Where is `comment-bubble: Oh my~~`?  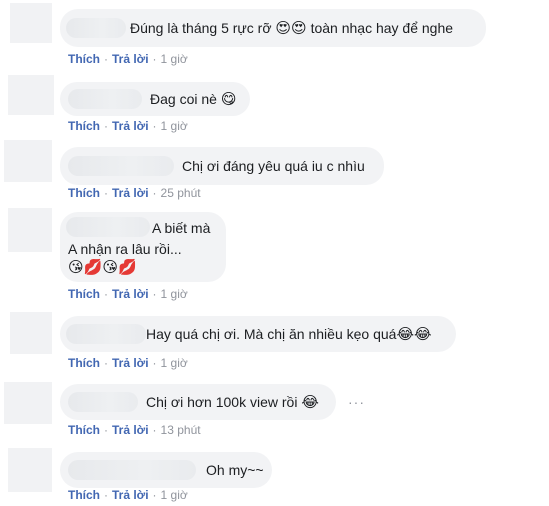
comment-bubble: Oh my~~ is located at coordinates (166, 470).